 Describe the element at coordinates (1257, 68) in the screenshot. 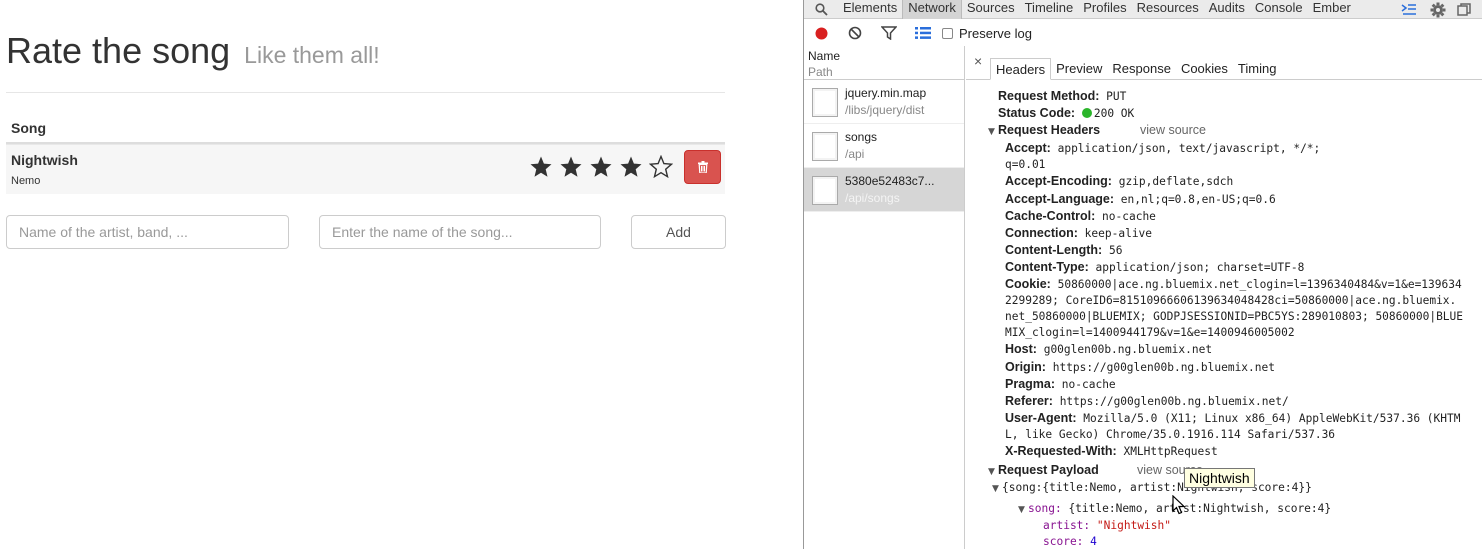

I see `tab-timing: Timing` at that location.